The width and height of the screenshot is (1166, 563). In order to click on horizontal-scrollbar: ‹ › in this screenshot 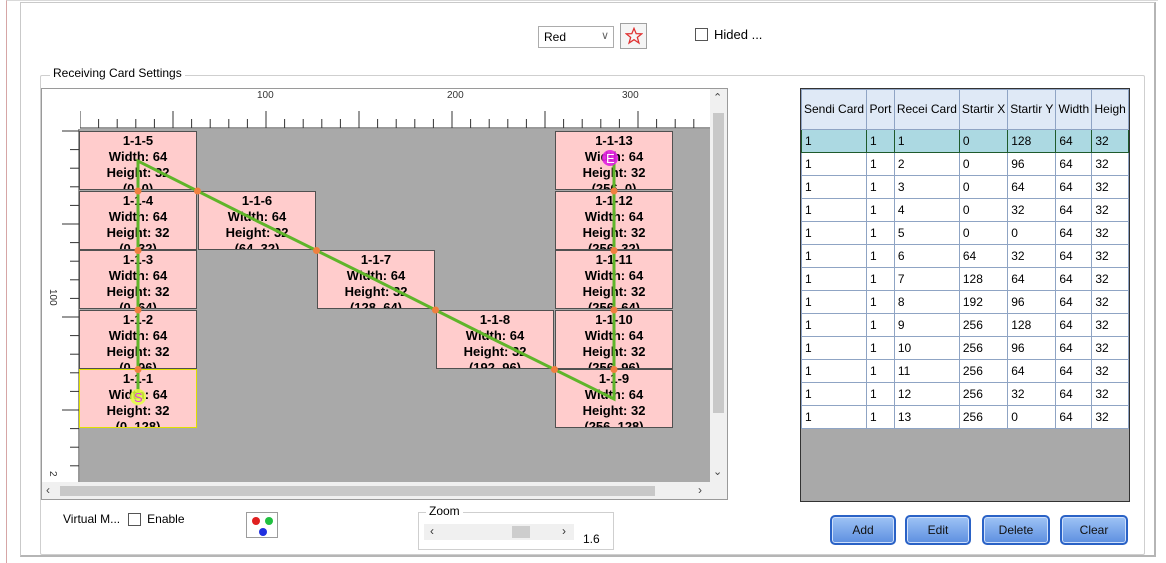, I will do `click(376, 490)`.